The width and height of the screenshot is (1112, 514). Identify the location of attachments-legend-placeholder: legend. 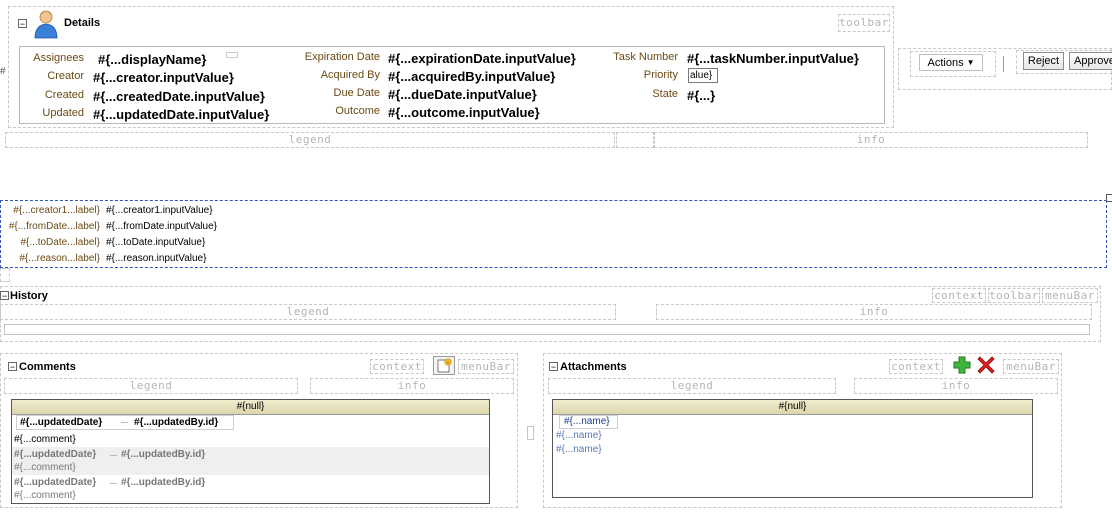
(692, 386).